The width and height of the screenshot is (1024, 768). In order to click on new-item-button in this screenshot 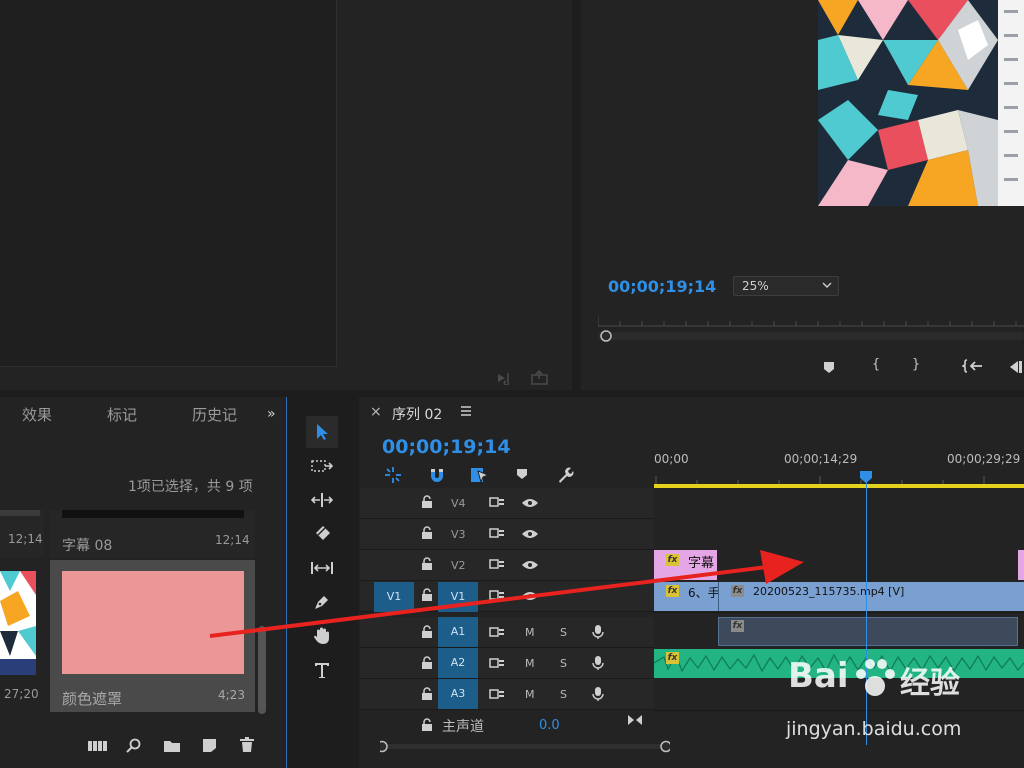, I will do `click(210, 745)`.